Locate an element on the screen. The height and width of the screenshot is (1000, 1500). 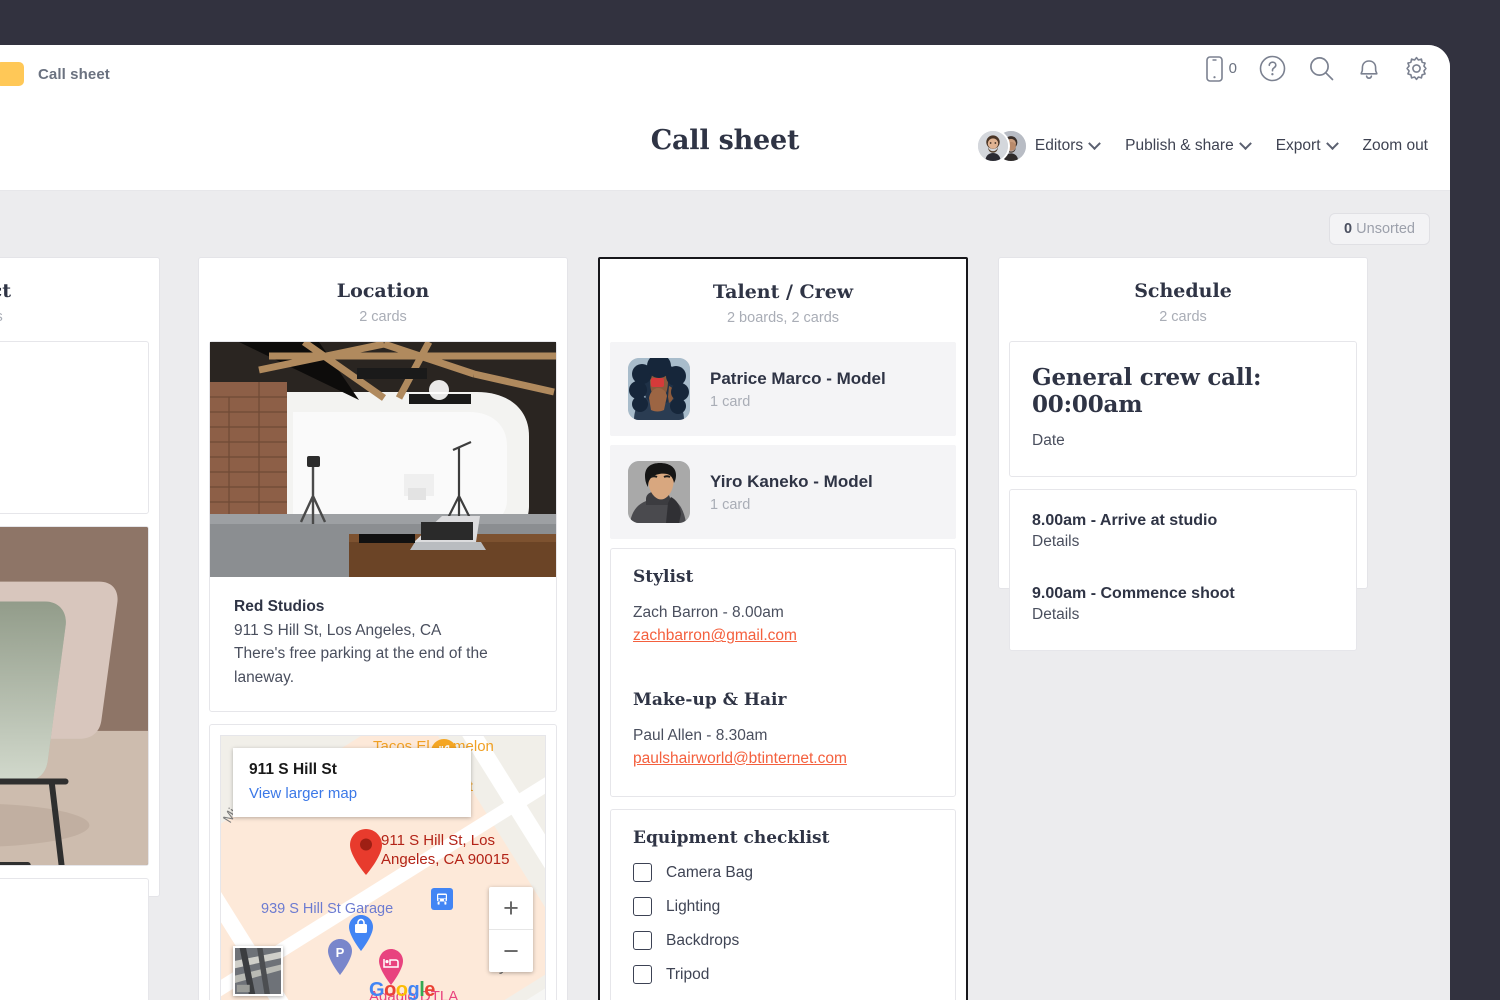
tab-call-sheet: Call sheet is located at coordinates (55, 74).